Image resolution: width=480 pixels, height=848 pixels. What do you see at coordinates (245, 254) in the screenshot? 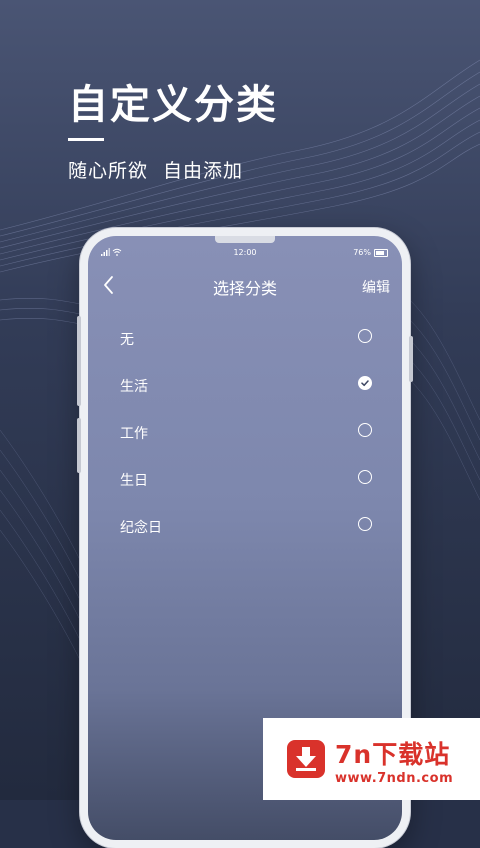
I see `status-bar: 12:00 76%` at bounding box center [245, 254].